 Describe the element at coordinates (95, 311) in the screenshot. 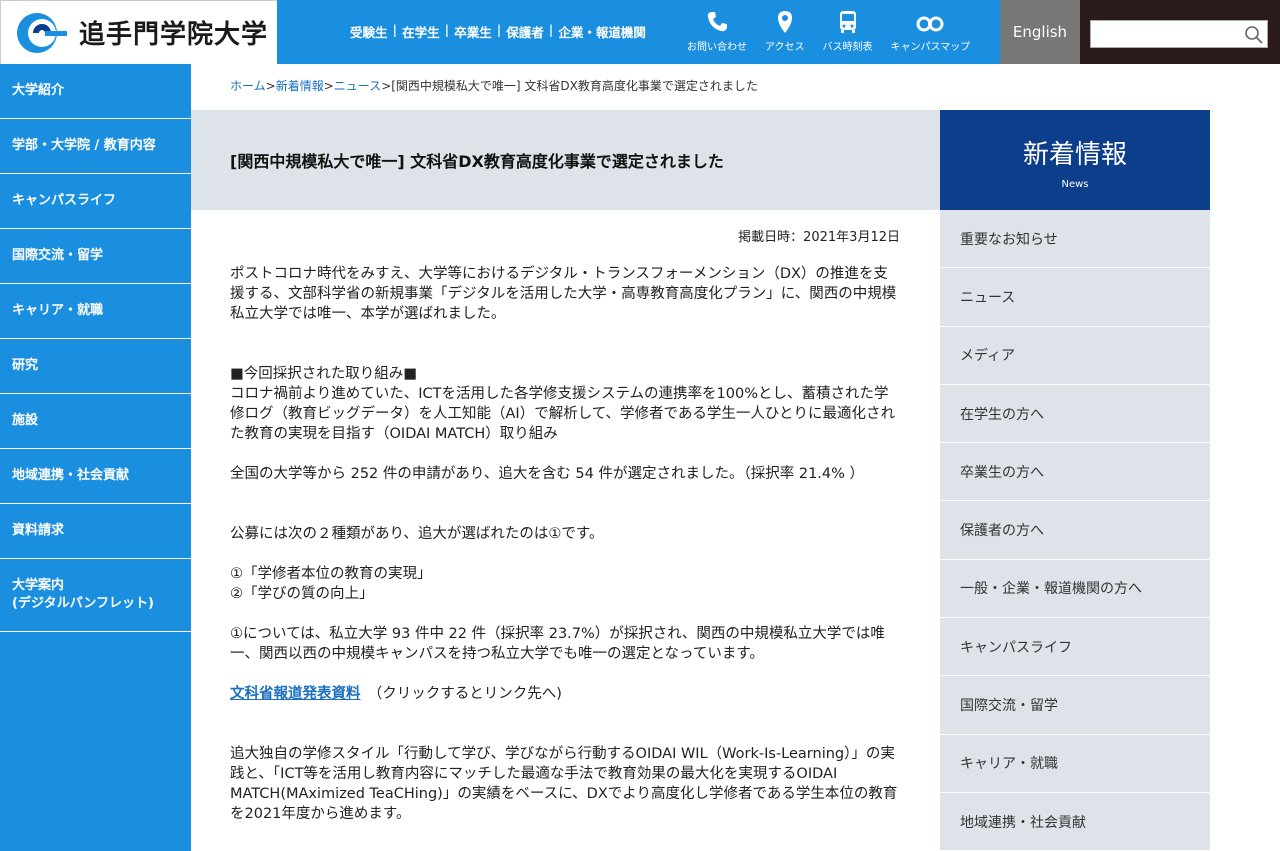

I see `sidebar-item-career: キャリア・就職` at that location.